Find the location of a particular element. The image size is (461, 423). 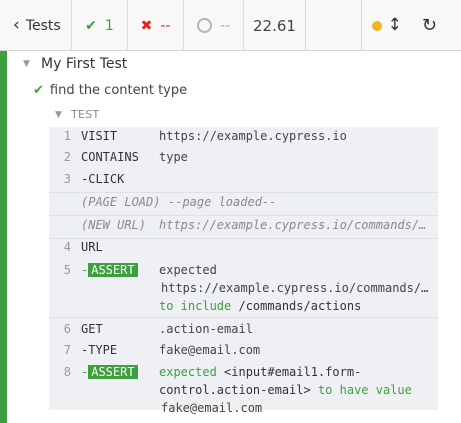

hook-header: ▼ TEST is located at coordinates (77, 114).